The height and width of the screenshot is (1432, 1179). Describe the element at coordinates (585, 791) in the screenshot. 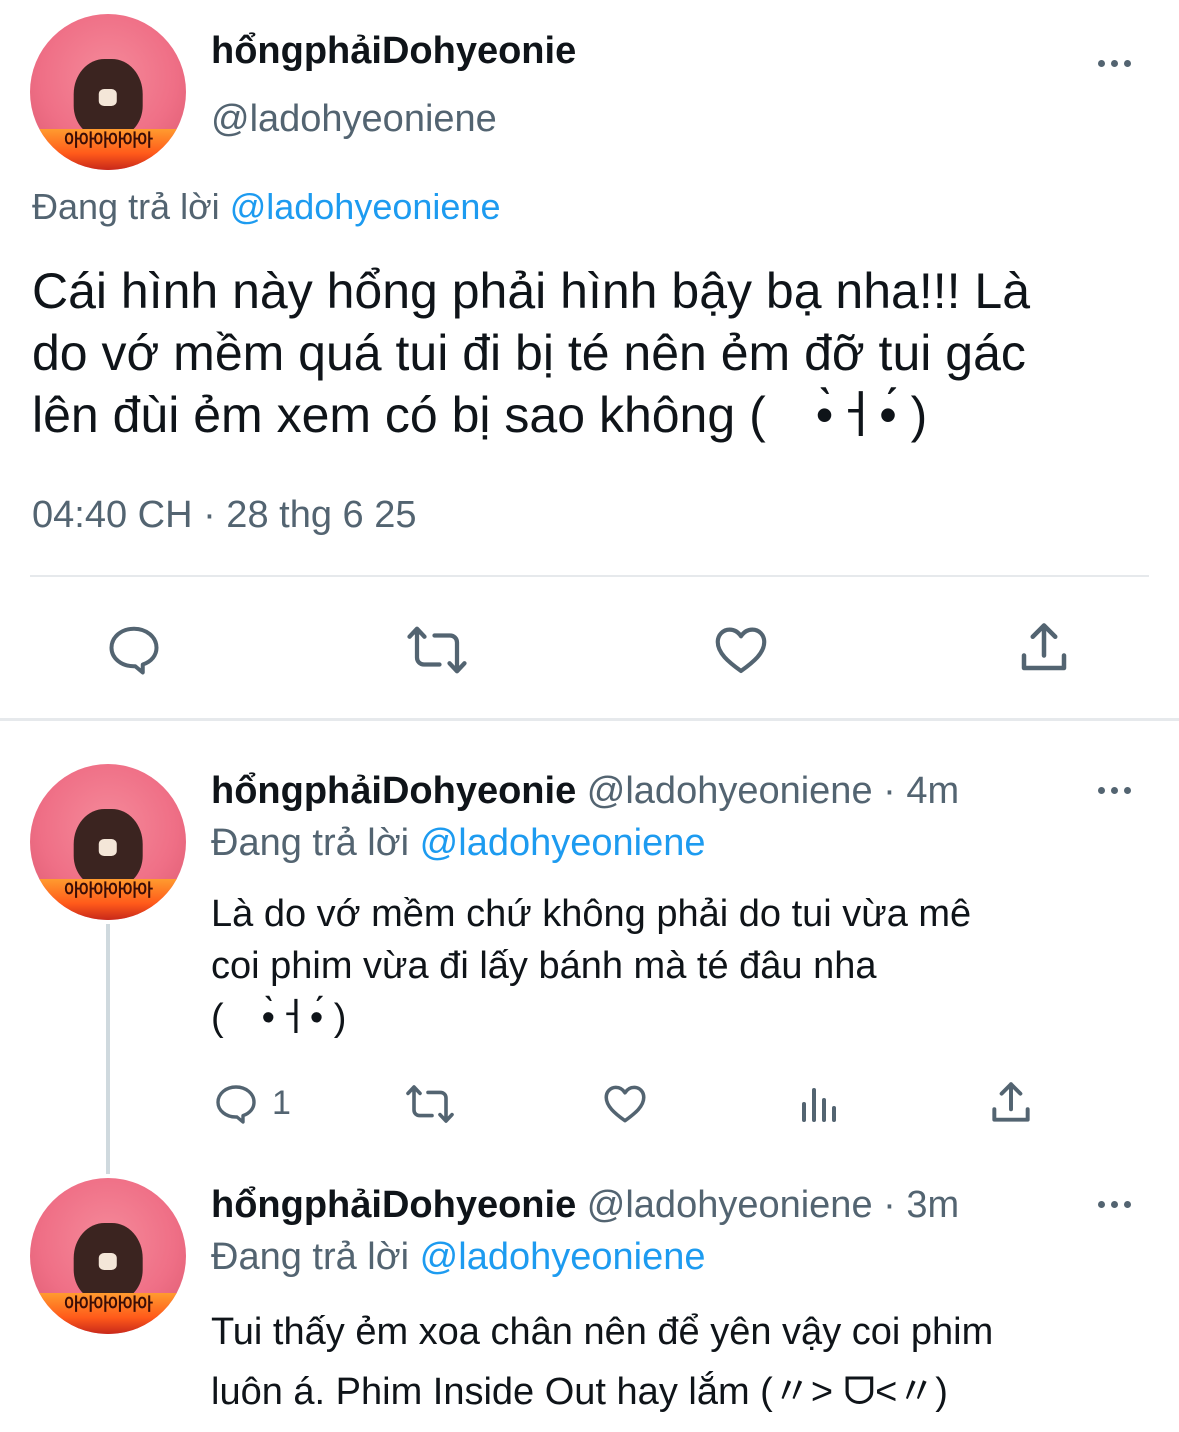

I see `reply-header: hổngphảiDohyeonie @ladohyeoniene · 4m` at that location.